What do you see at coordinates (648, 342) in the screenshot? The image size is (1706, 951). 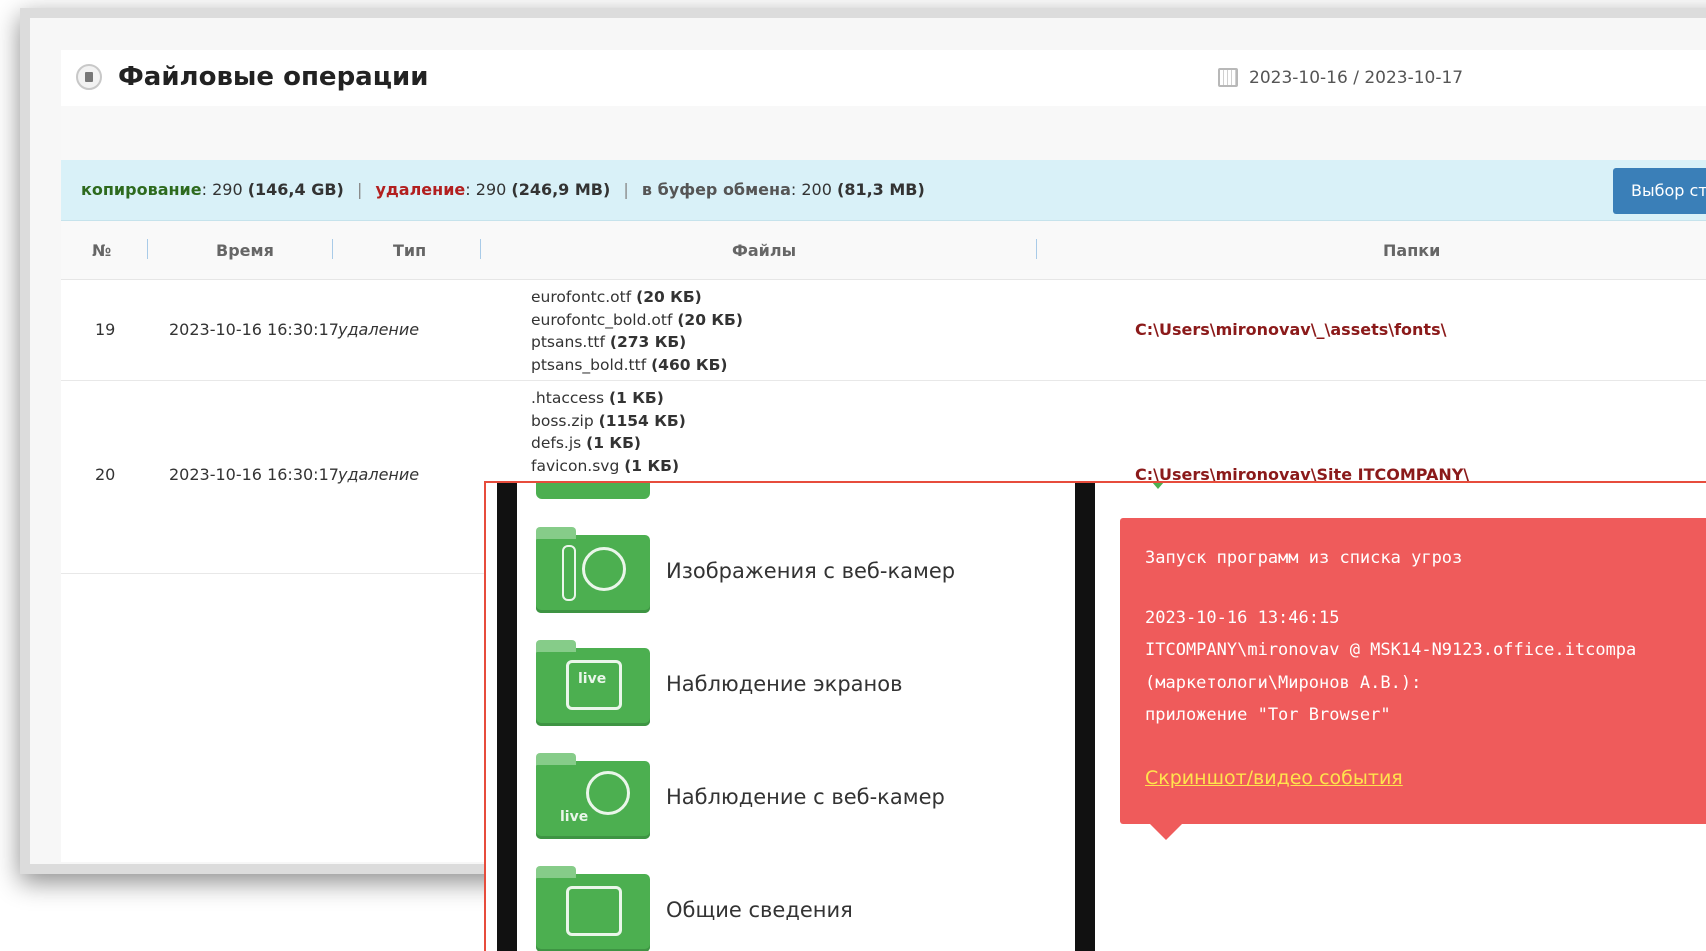 I see `file-size: (273 КБ)` at bounding box center [648, 342].